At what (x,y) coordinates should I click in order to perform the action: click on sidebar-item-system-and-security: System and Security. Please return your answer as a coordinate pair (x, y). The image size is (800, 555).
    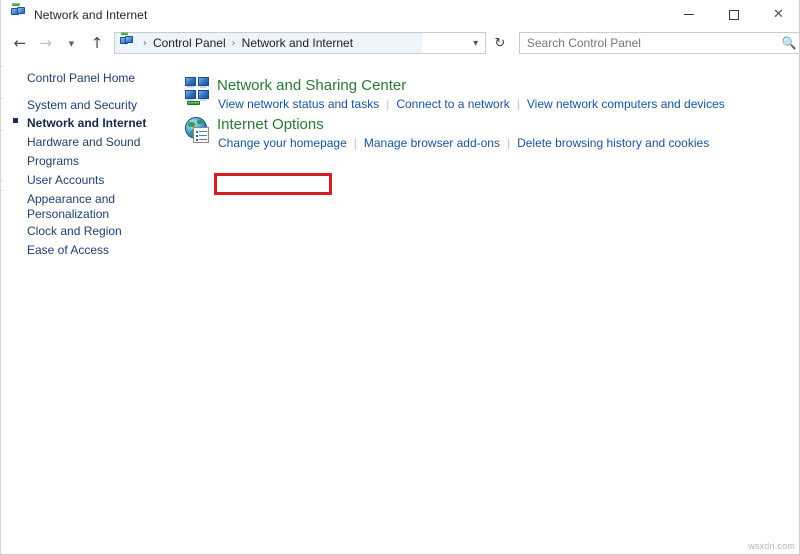
    Looking at the image, I should click on (82, 105).